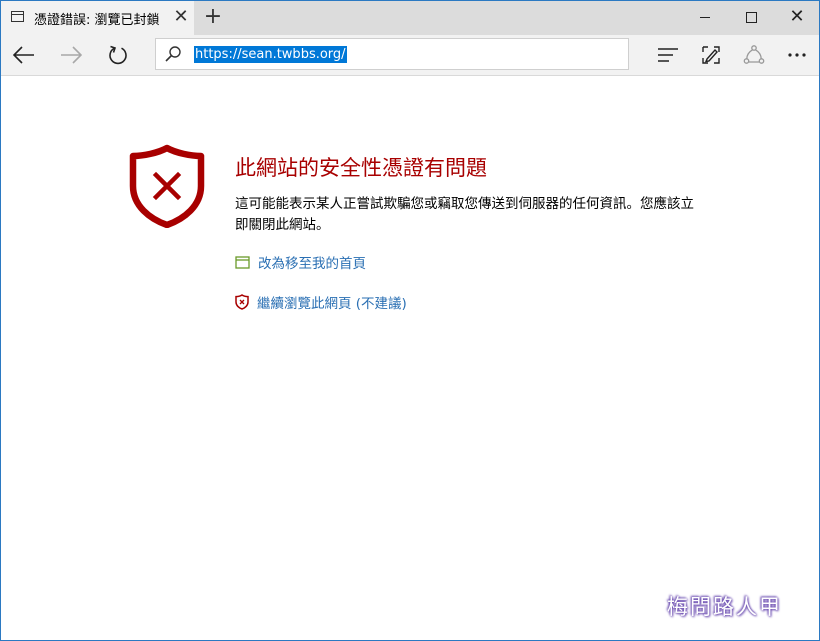  What do you see at coordinates (181, 17) in the screenshot?
I see `close-tab-icon: ✕` at bounding box center [181, 17].